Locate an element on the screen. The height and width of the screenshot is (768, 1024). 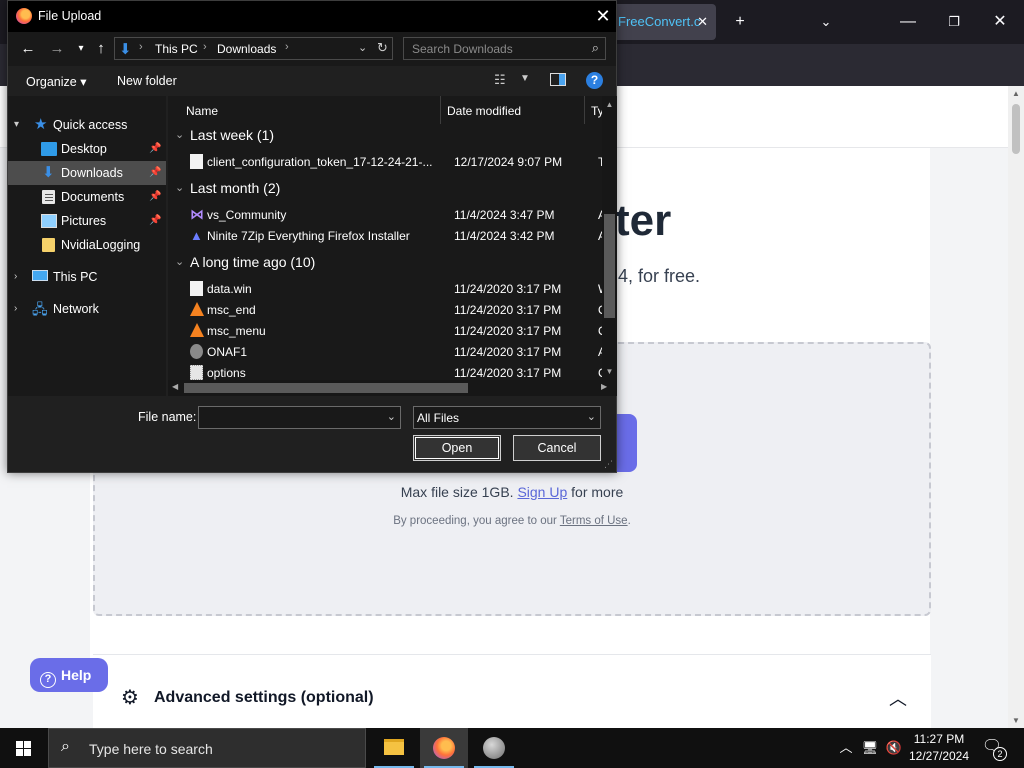
start-button is located at coordinates (24, 748).